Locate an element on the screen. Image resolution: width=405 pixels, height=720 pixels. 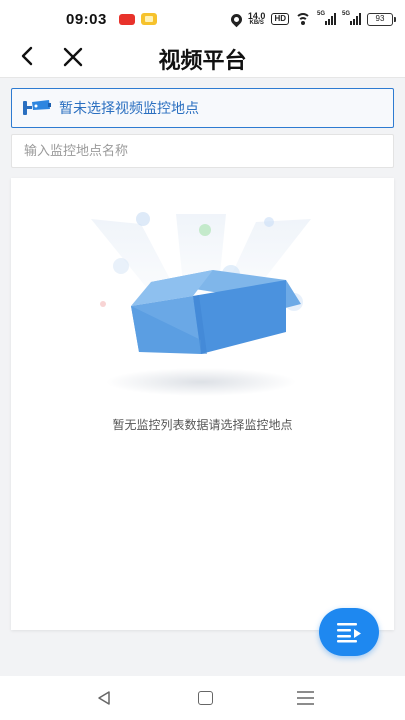
message-app-notification-icon is located at coordinates (148, 19).